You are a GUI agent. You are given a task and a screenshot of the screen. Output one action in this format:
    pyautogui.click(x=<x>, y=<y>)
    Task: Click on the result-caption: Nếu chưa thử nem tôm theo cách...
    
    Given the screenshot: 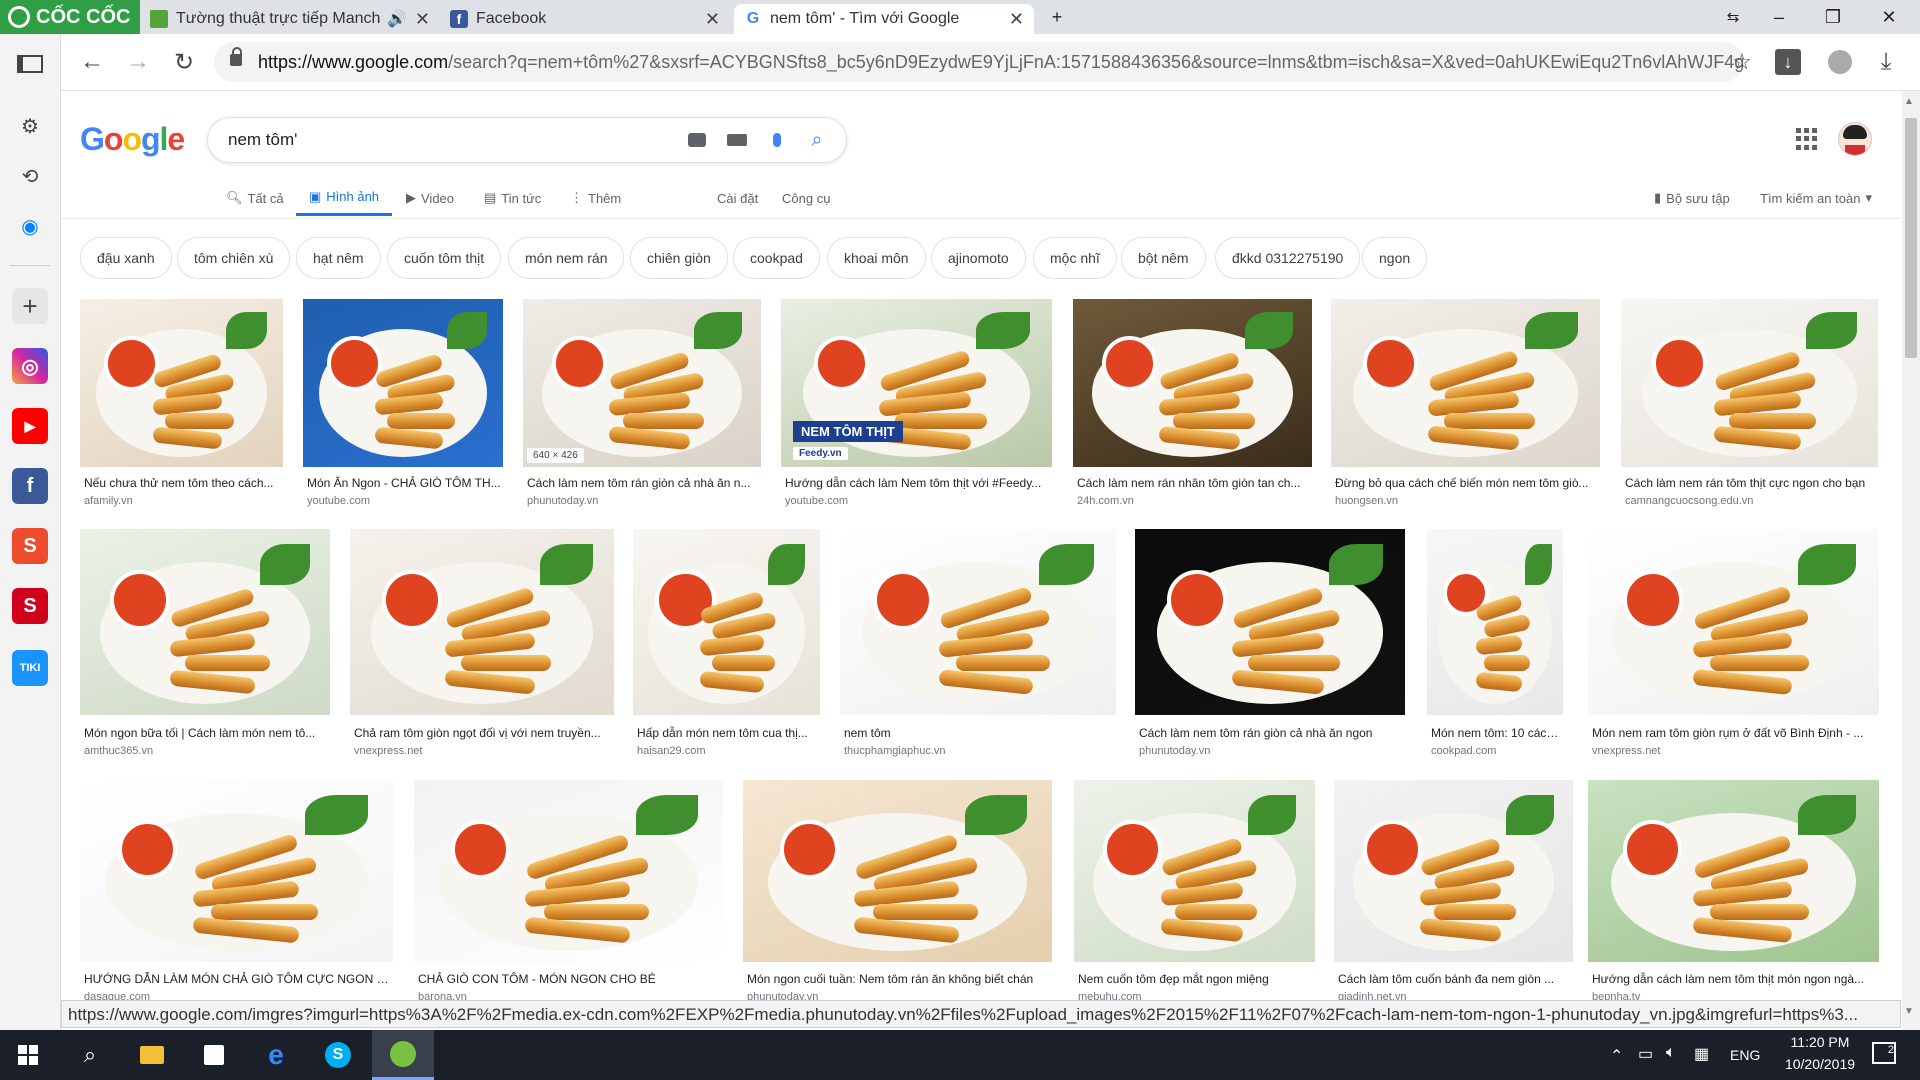 What is the action you would take?
    pyautogui.click(x=182, y=483)
    